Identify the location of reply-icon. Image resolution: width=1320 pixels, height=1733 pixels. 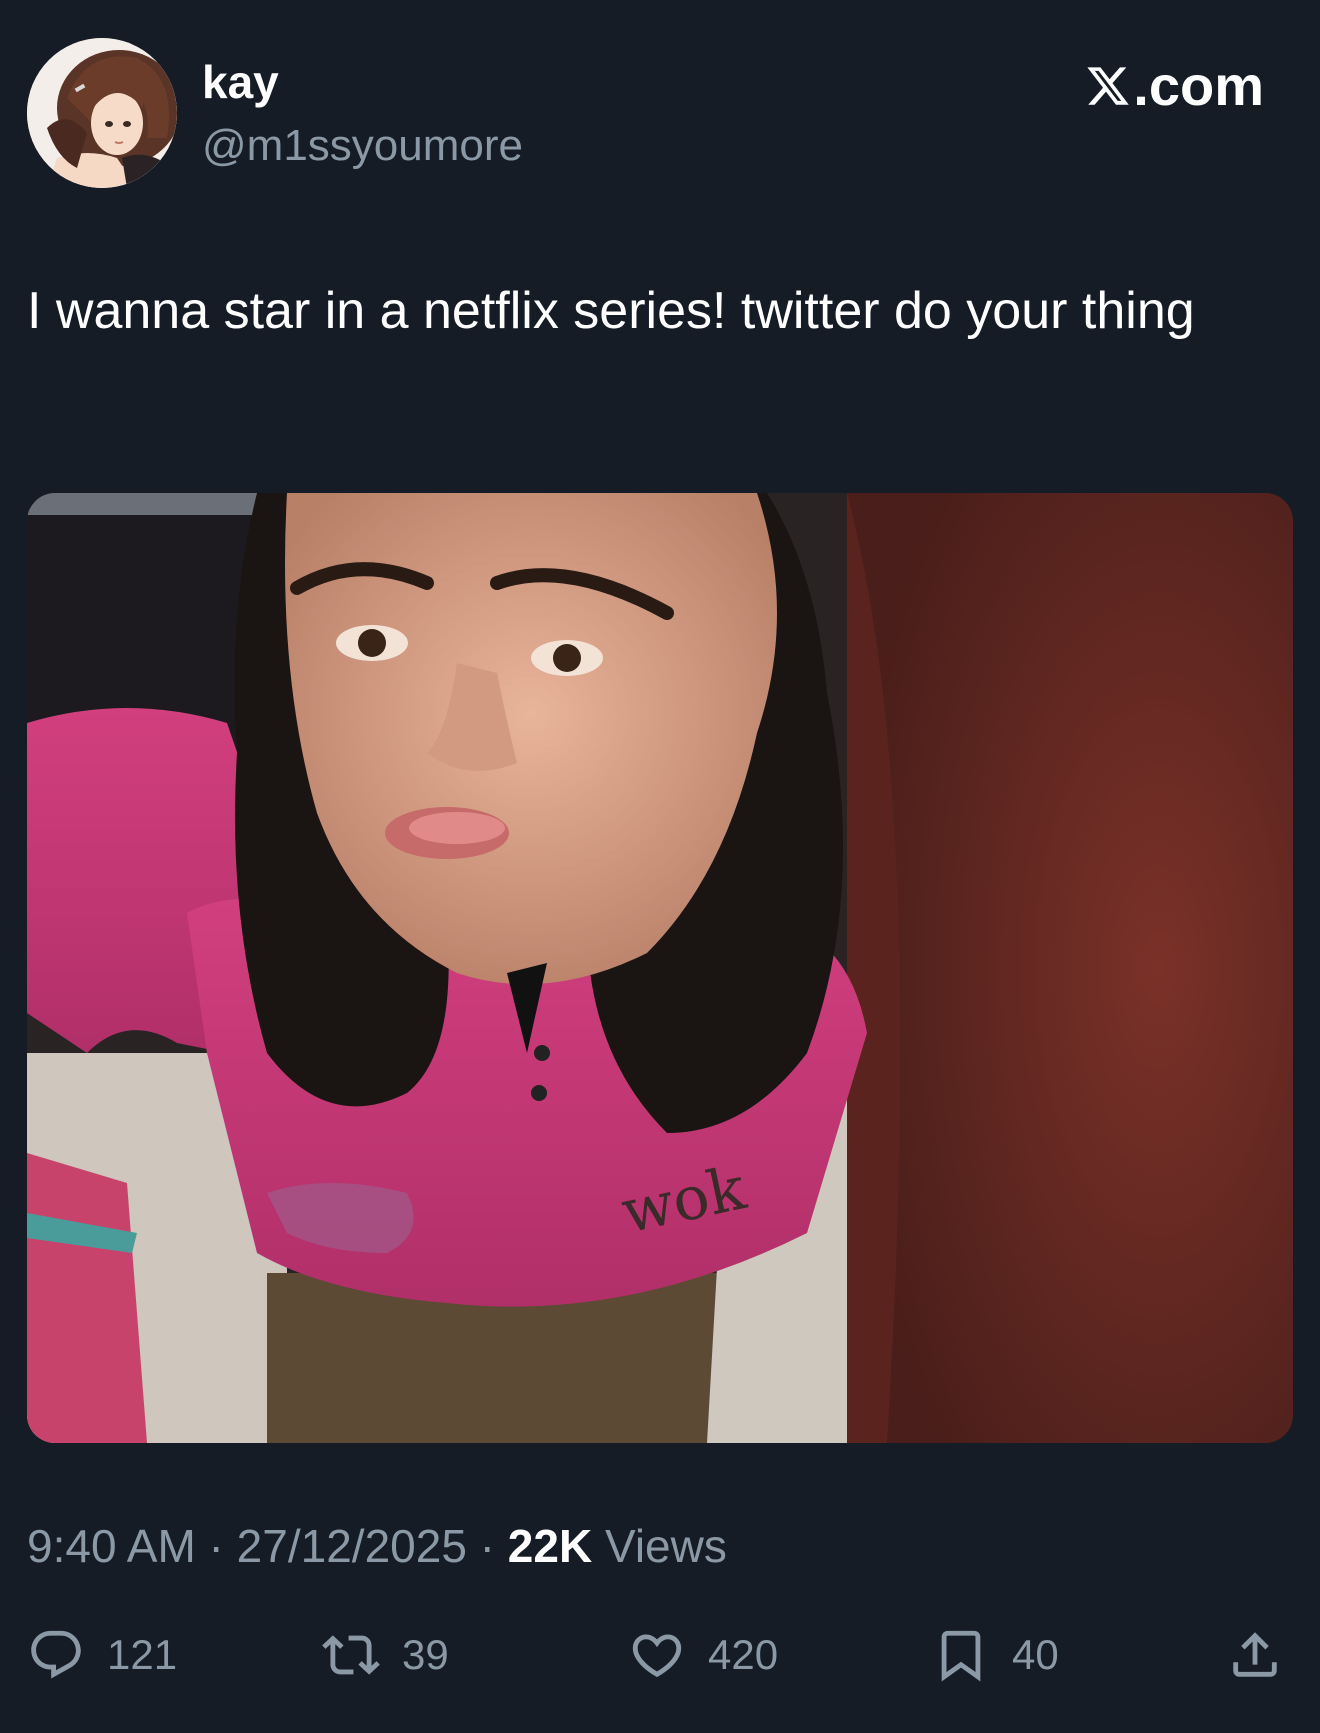
(56, 1654).